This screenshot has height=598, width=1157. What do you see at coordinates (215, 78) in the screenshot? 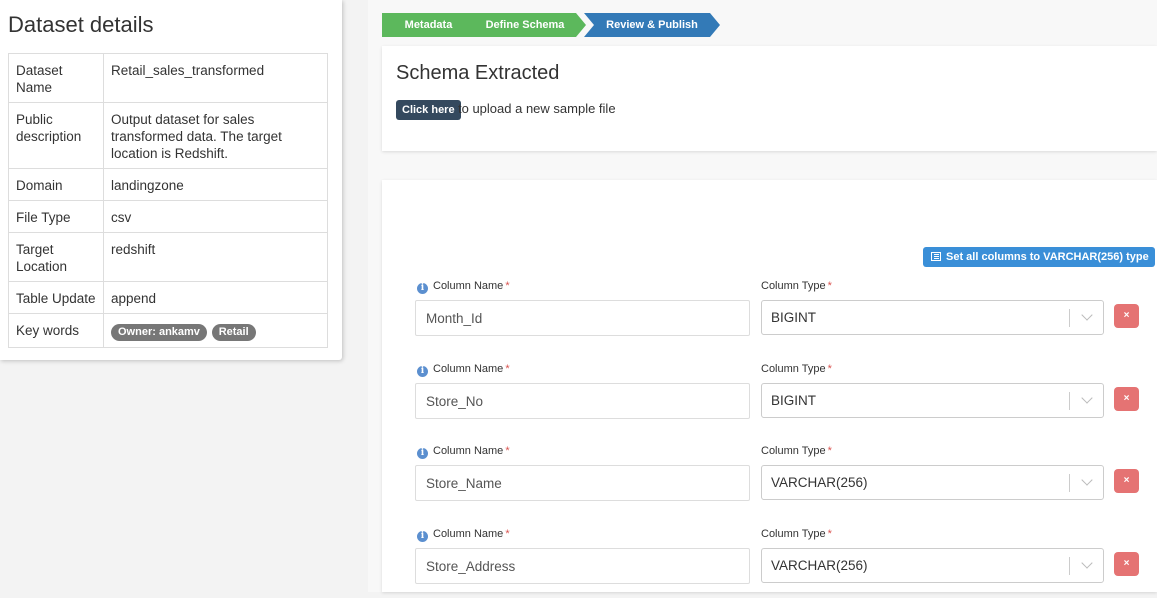
I see `detail-value: Retail_sales_transformed` at bounding box center [215, 78].